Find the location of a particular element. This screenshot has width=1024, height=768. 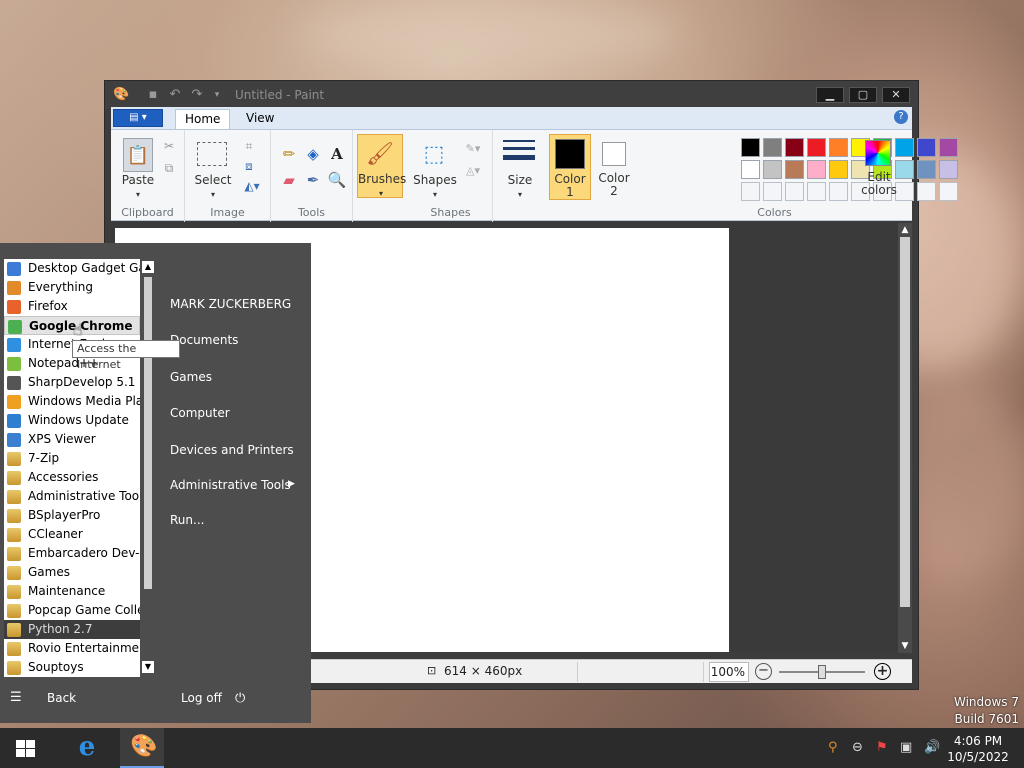

volume-icon: 🔊 is located at coordinates (932, 747).